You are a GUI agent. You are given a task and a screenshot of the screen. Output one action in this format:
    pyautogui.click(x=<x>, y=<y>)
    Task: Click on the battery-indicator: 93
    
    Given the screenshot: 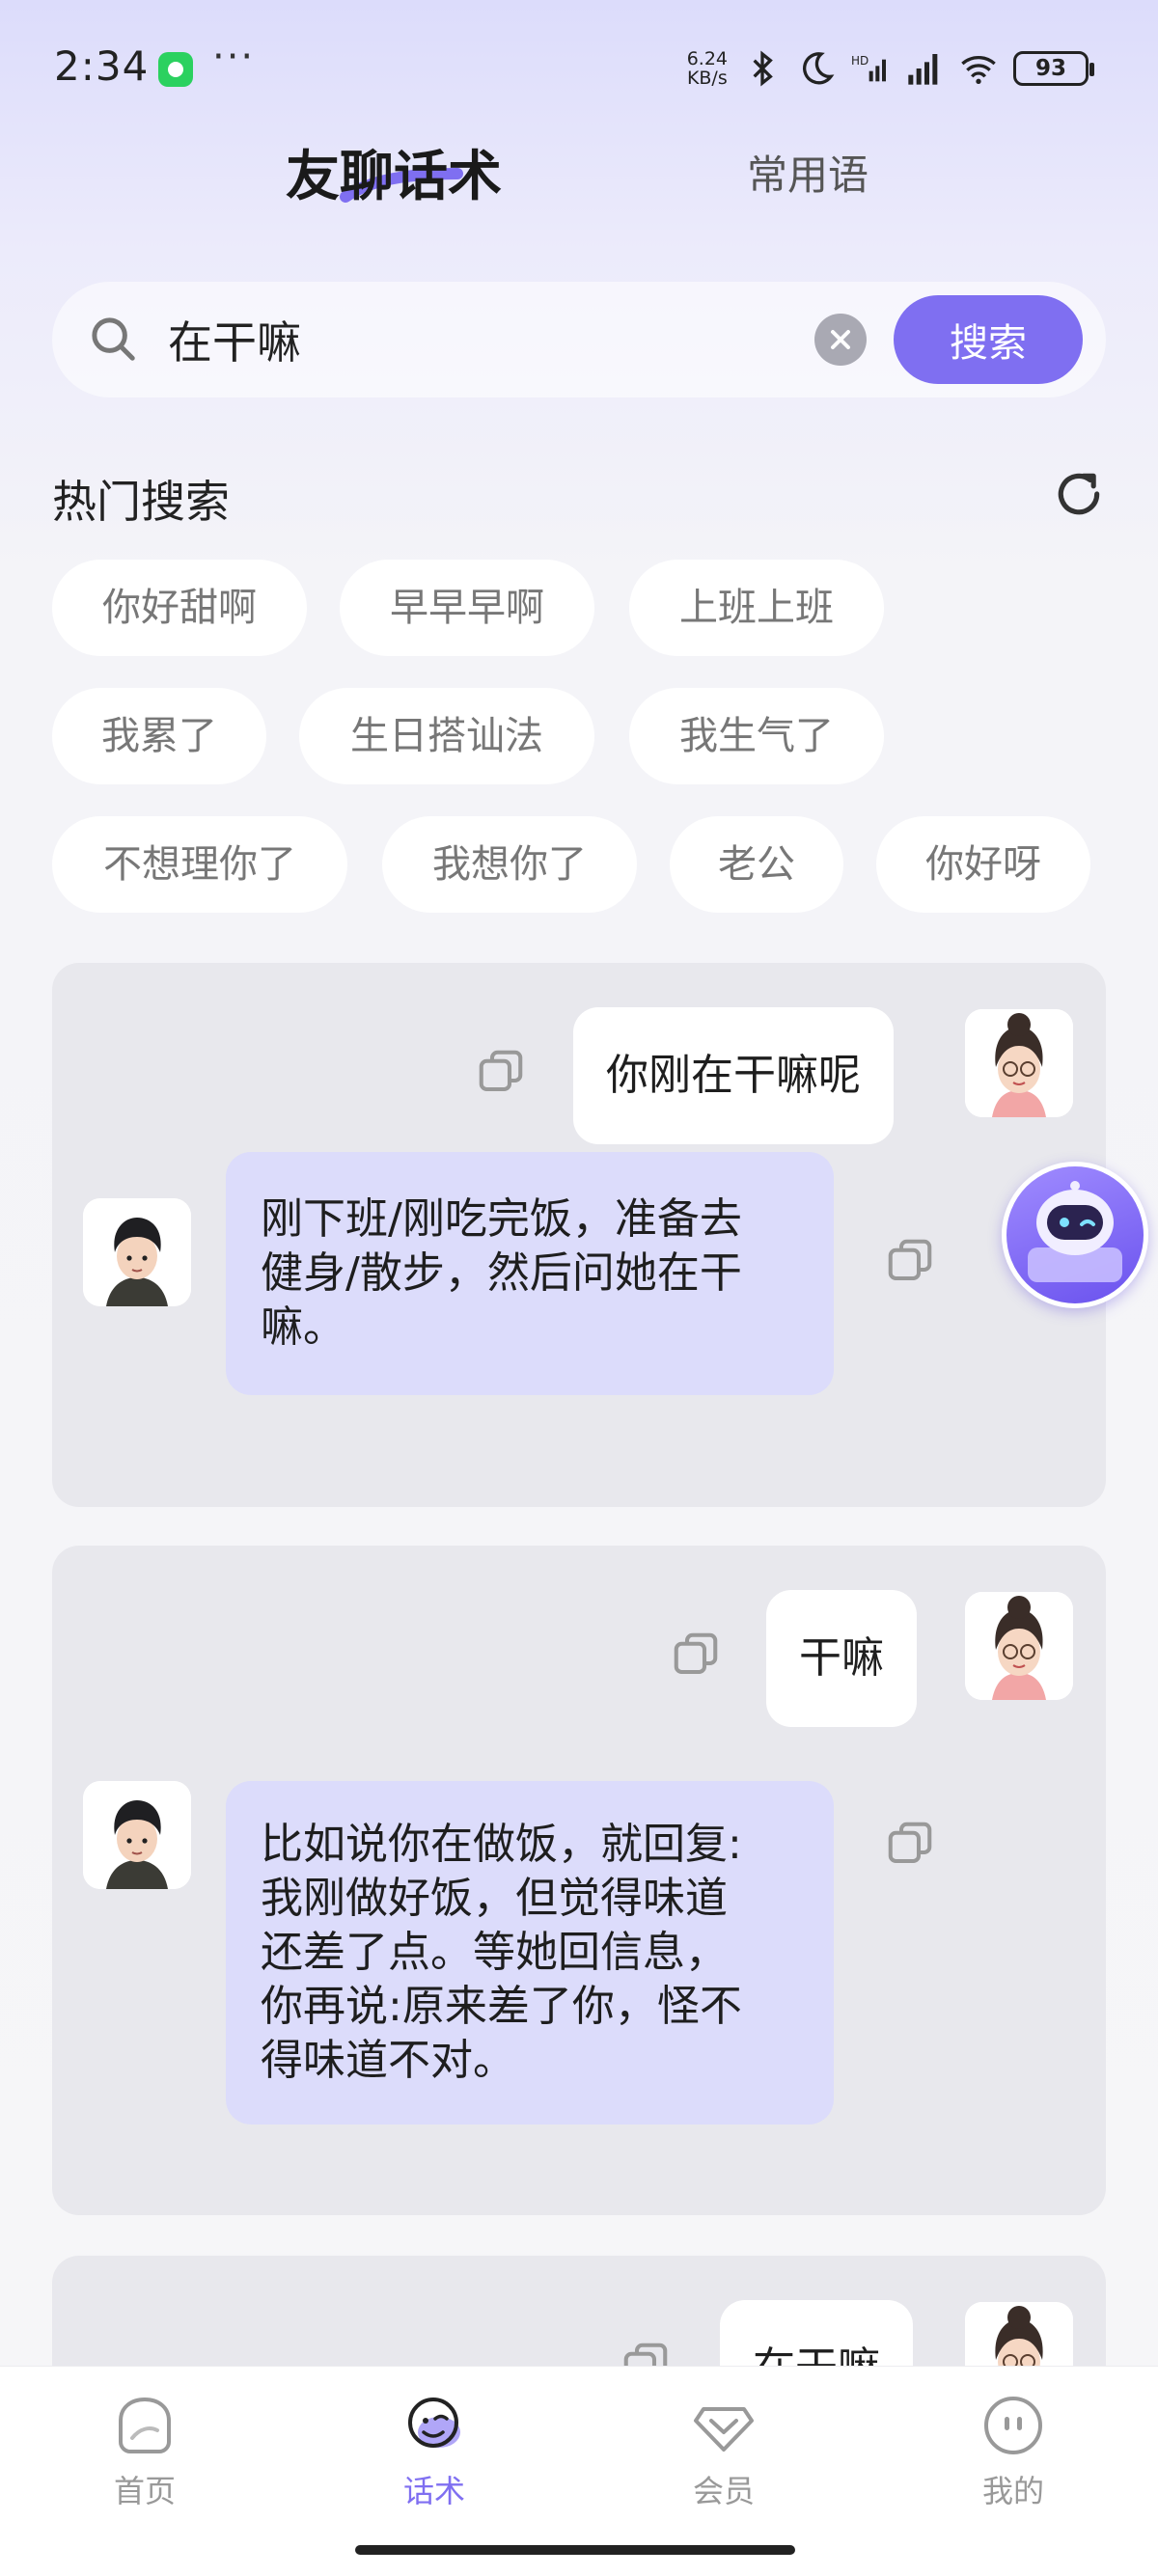 What is the action you would take?
    pyautogui.click(x=1053, y=68)
    